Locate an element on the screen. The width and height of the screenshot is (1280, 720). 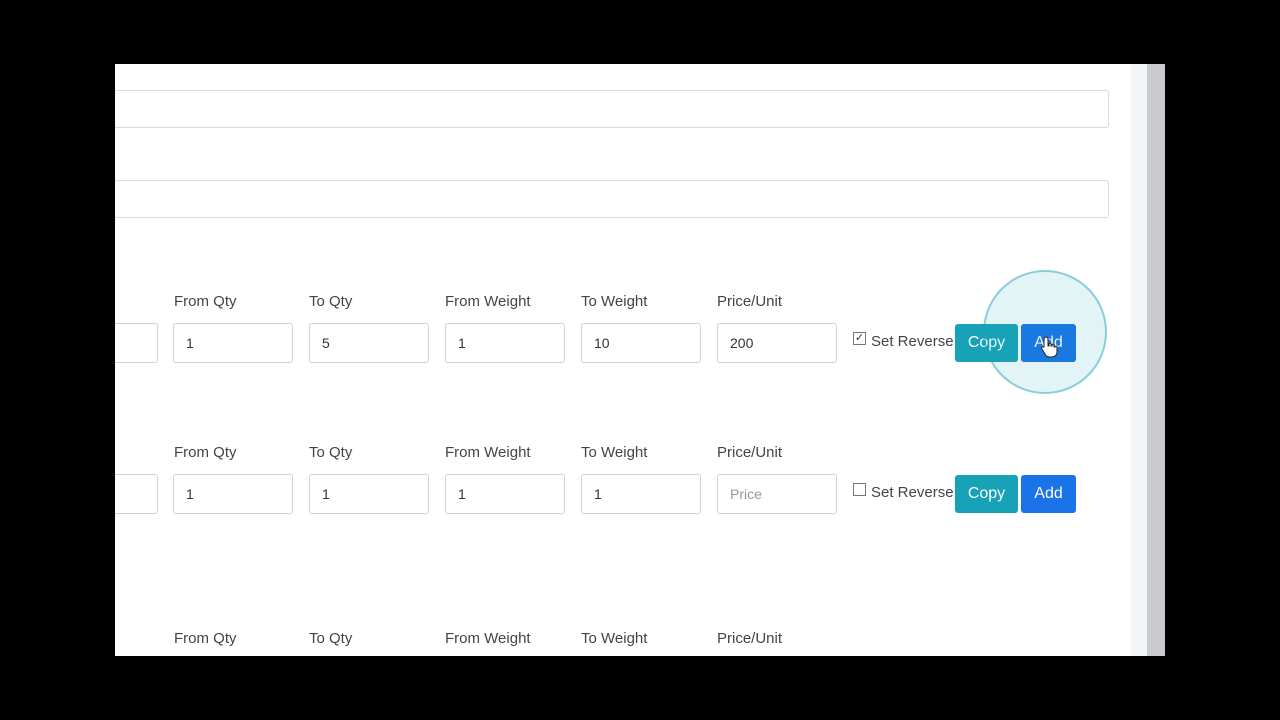
second-text-field is located at coordinates (612, 199).